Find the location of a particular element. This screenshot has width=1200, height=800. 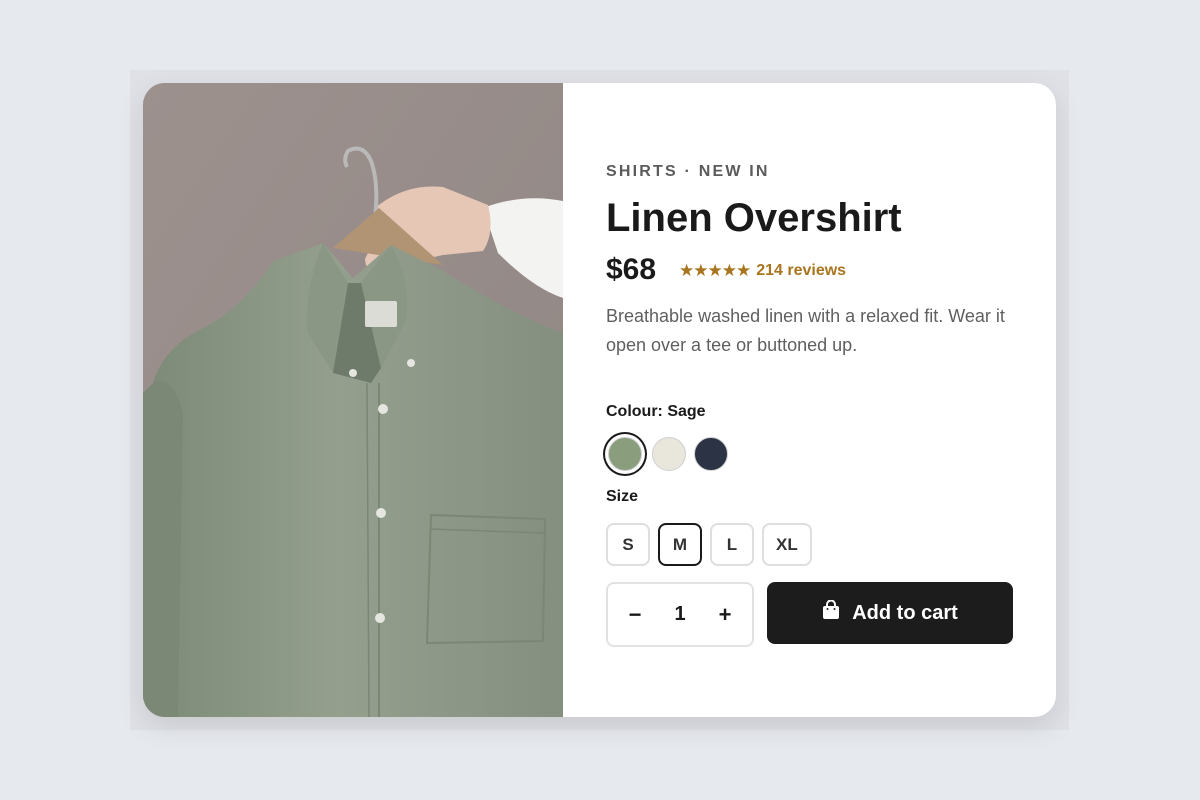

size-options: S M L XL is located at coordinates (709, 544).